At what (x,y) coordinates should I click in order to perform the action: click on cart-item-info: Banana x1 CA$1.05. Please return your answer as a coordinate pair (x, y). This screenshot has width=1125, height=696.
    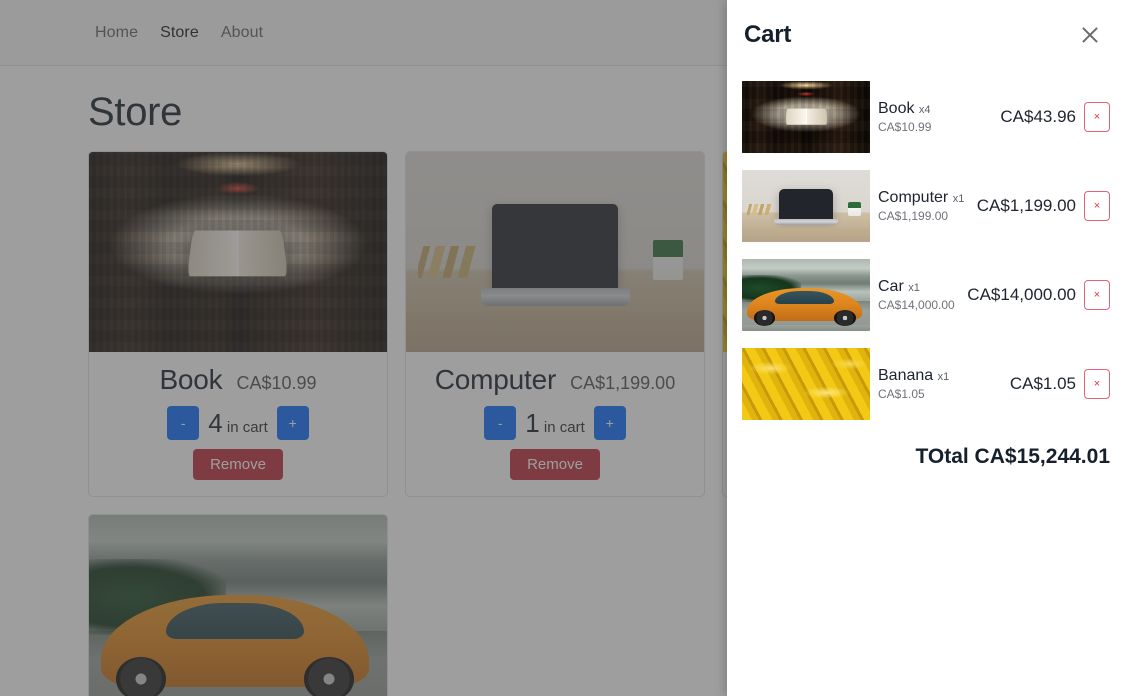
    Looking at the image, I should click on (940, 384).